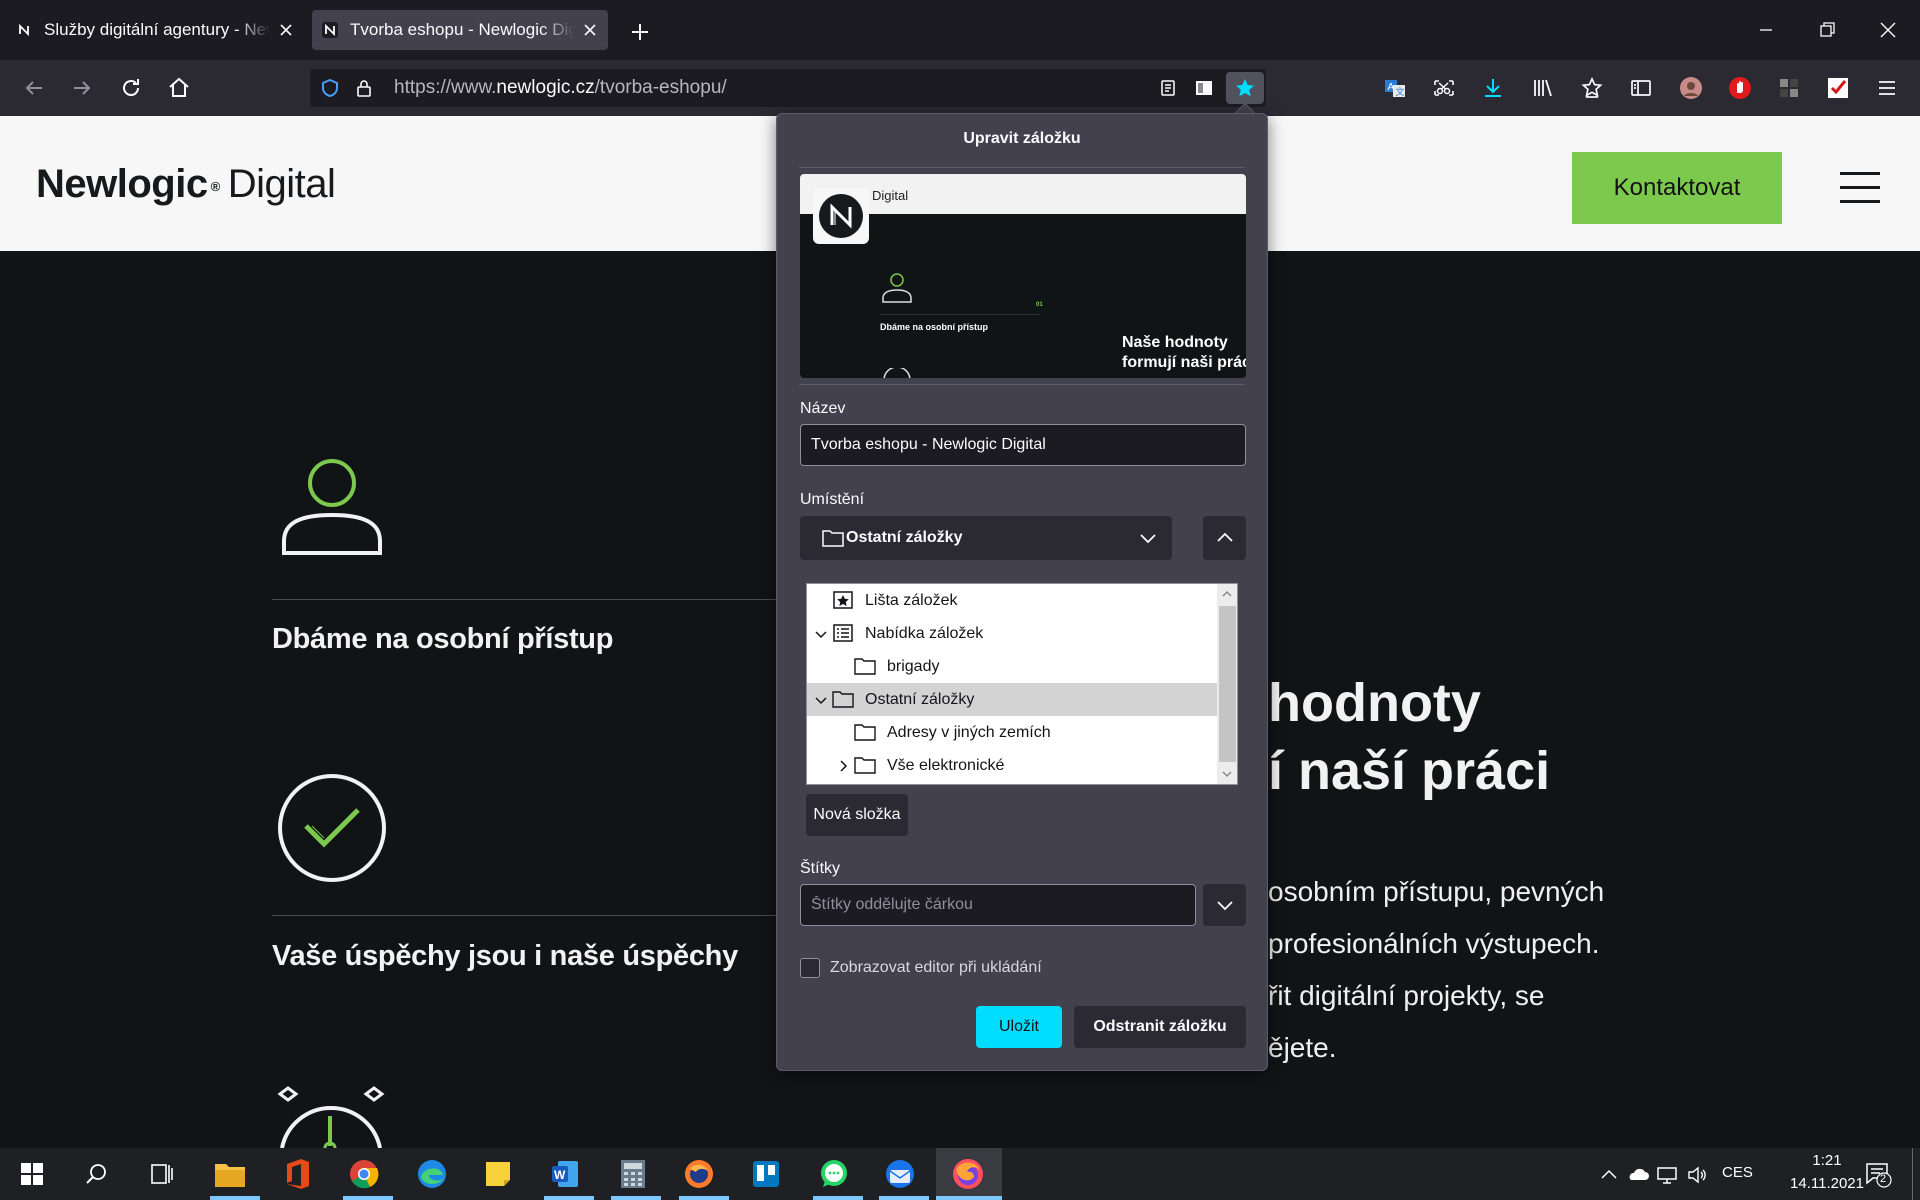 The height and width of the screenshot is (1200, 1920). What do you see at coordinates (1204, 88) in the screenshot?
I see `bookmark-app-icon` at bounding box center [1204, 88].